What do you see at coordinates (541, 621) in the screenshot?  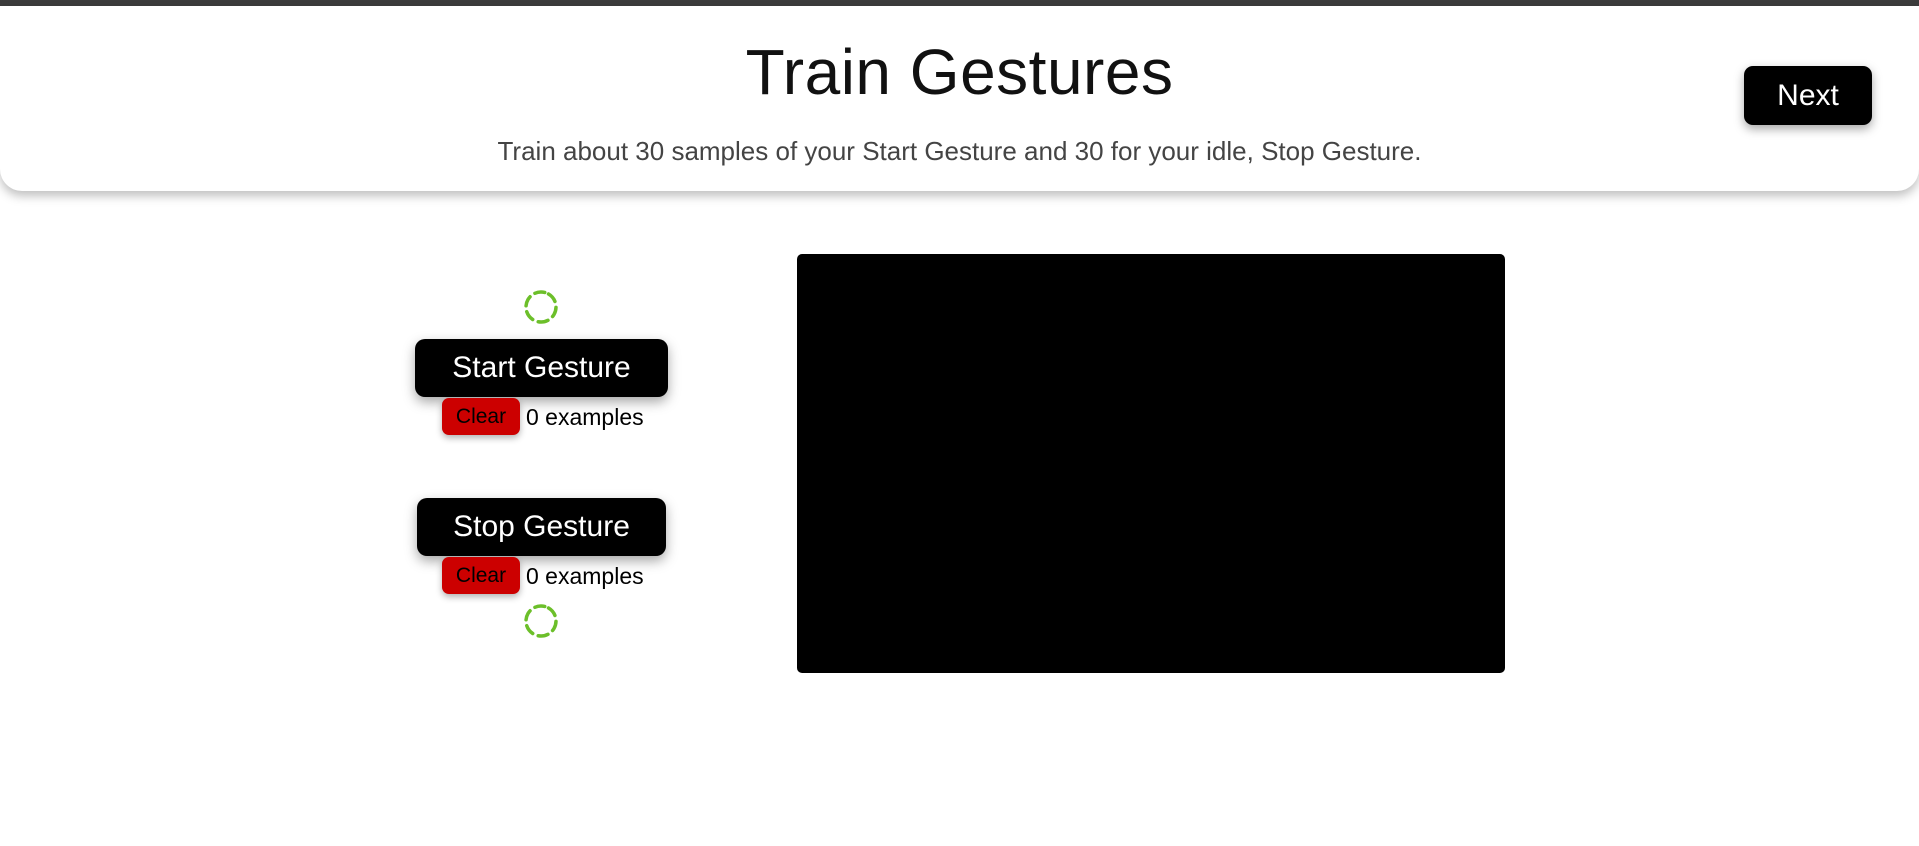 I see `stop-gesture-loading-spinner-icon` at bounding box center [541, 621].